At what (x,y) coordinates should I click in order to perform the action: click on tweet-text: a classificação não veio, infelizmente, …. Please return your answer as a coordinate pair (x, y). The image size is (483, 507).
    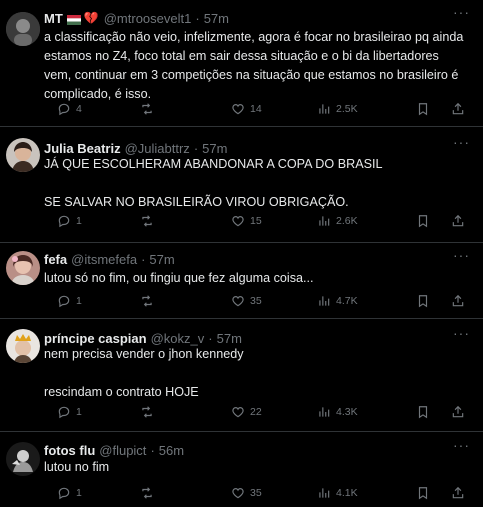
    Looking at the image, I should click on (254, 66).